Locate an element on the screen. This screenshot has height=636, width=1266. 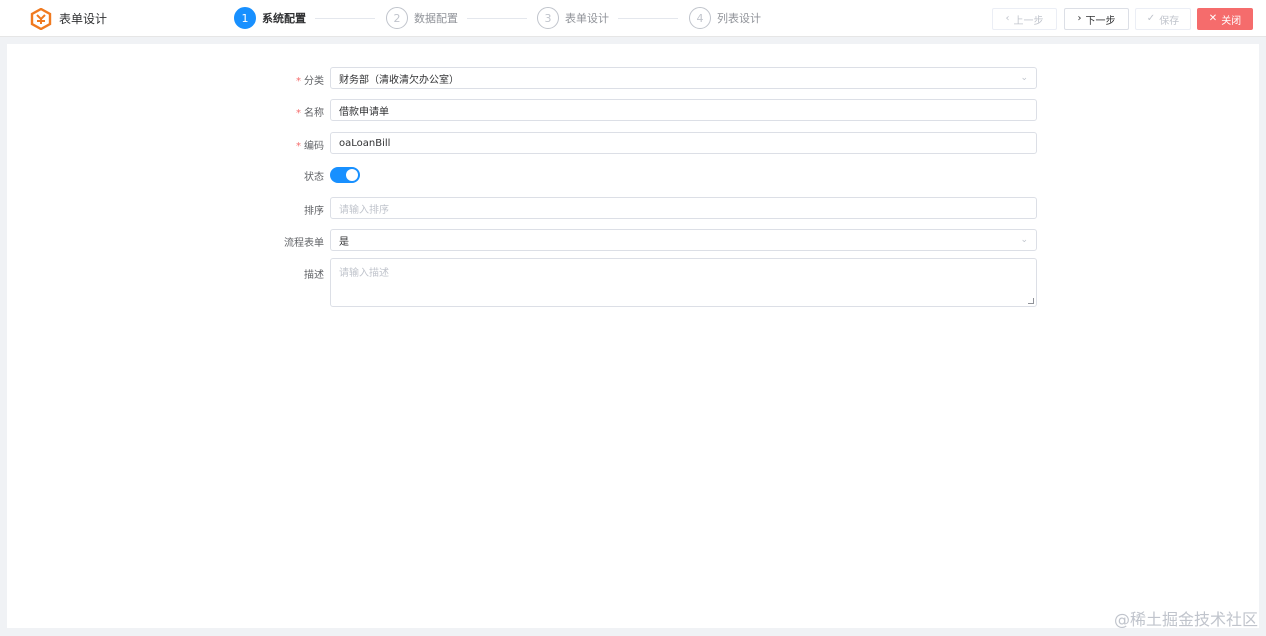
step-data-config: 2 数据配置 is located at coordinates (422, 18).